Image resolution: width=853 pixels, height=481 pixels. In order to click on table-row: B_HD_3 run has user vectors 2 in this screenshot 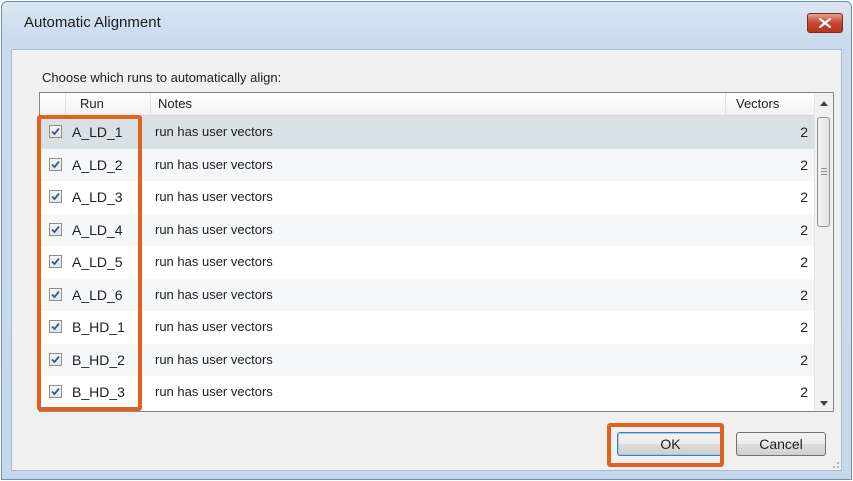, I will do `click(428, 392)`.